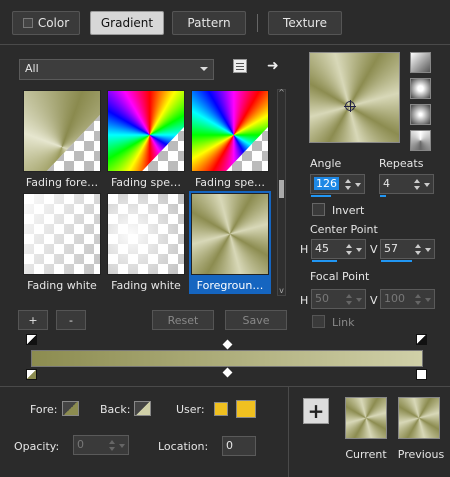  Describe the element at coordinates (221, 409) in the screenshot. I see `user-swatch-small` at that location.